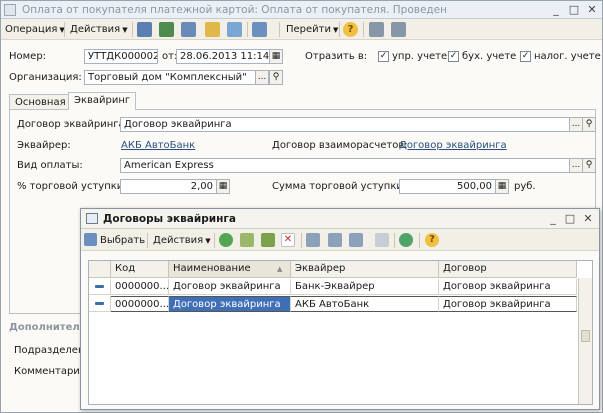 This screenshot has width=603, height=413. Describe the element at coordinates (447, 186) in the screenshot. I see `sum-field: 500,00` at that location.